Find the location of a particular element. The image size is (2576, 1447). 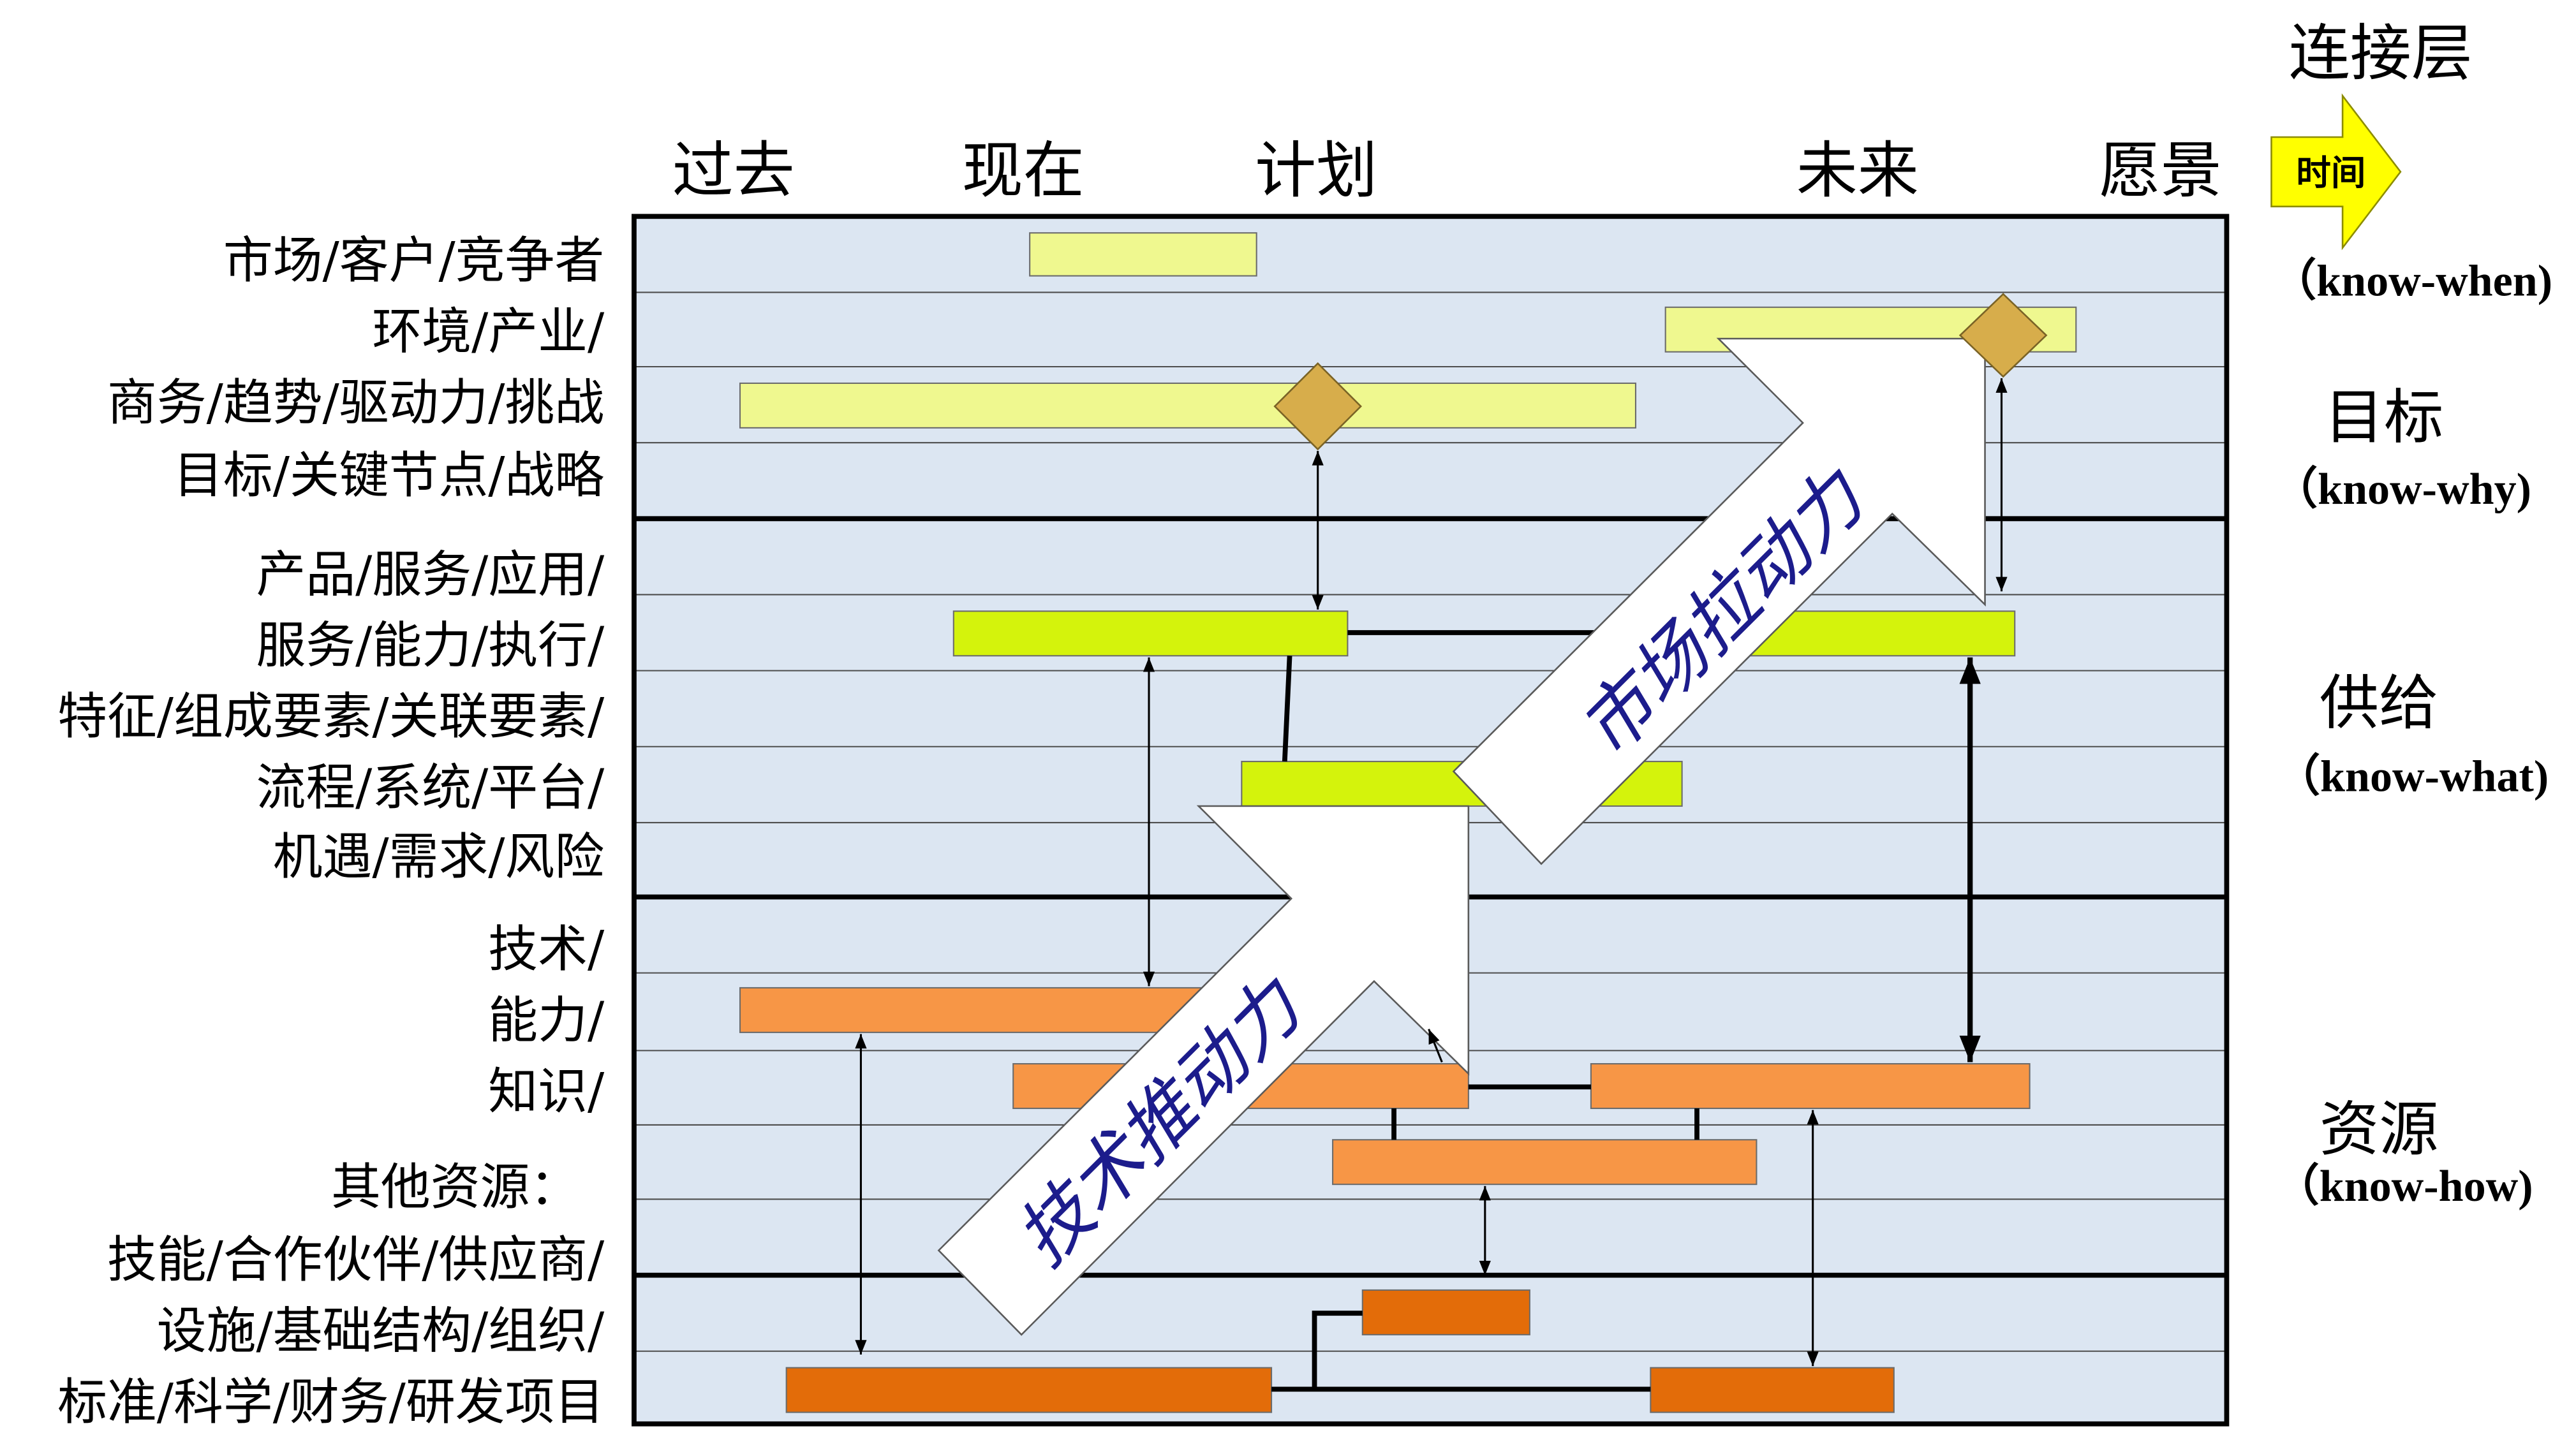

tag-know-when: （know-when) is located at coordinates (2412, 281).